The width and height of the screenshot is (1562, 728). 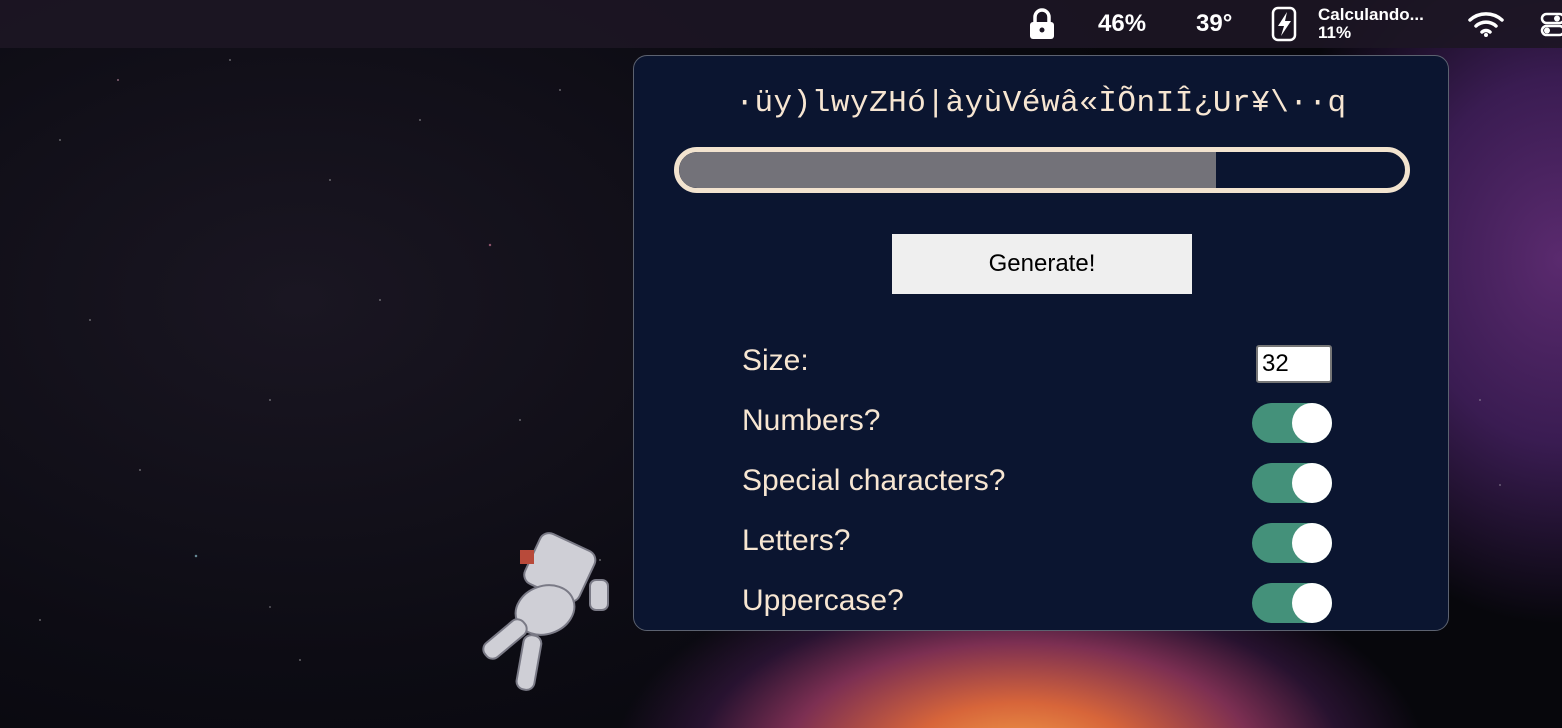 I want to click on password-strength-bar, so click(x=1042, y=170).